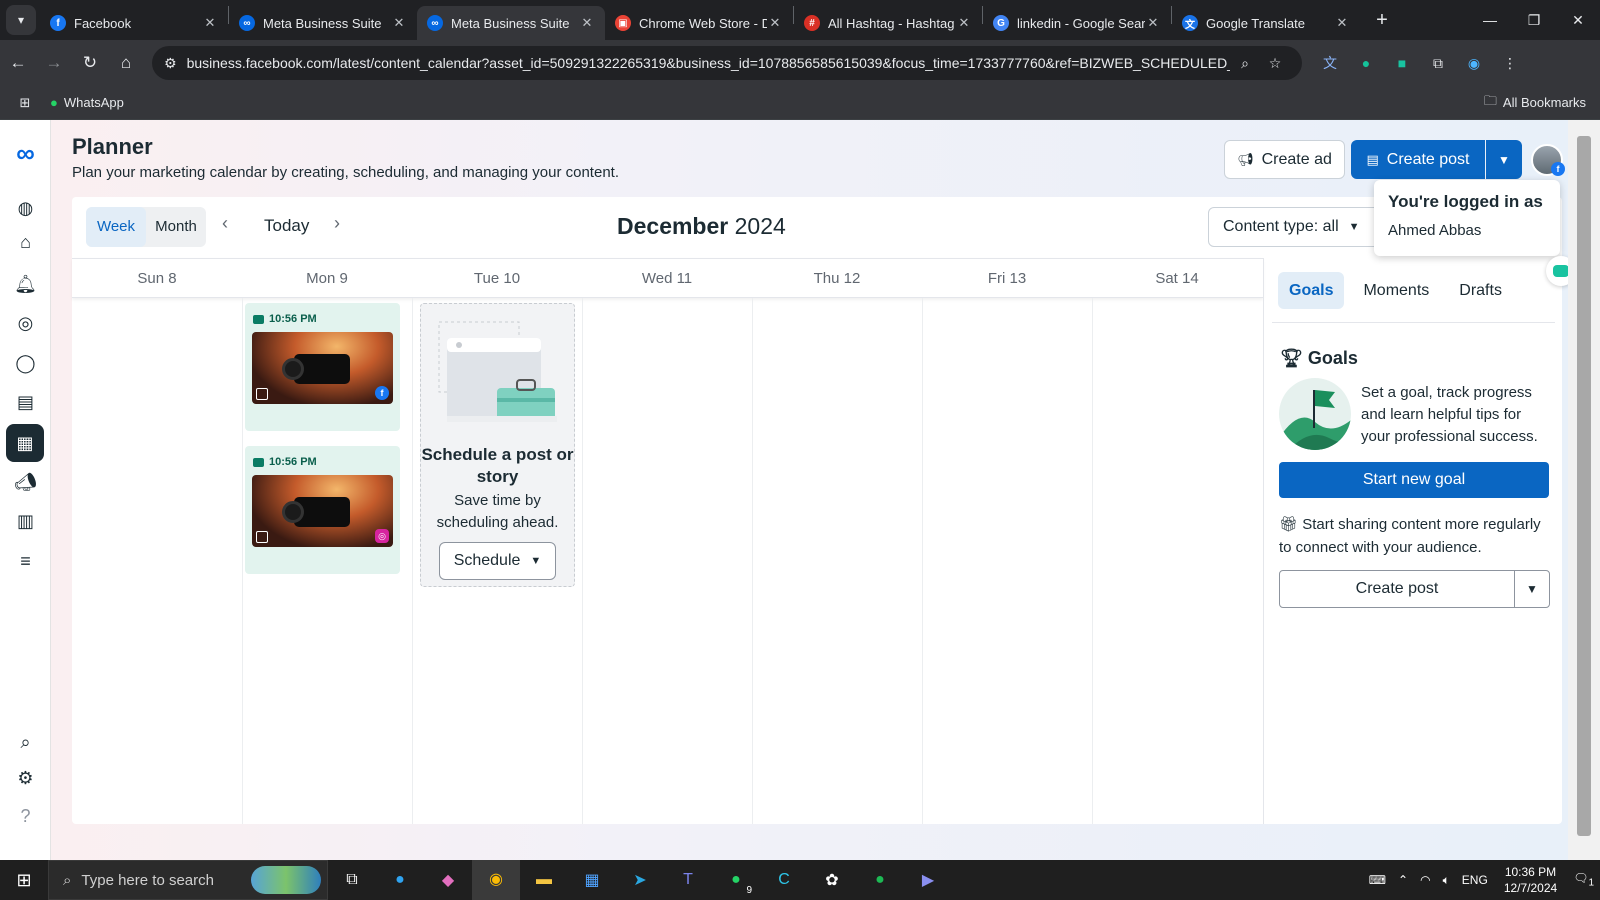 The image size is (1600, 900). Describe the element at coordinates (1245, 63) in the screenshot. I see `zoom-icon: ⌕` at that location.